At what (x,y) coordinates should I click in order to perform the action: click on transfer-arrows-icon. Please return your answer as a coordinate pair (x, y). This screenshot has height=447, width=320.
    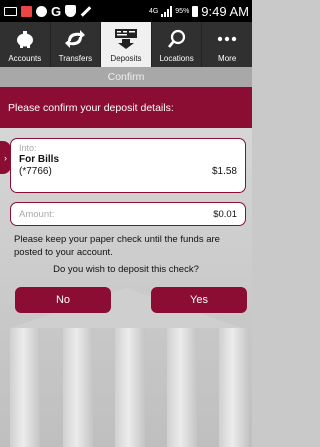
    Looking at the image, I should click on (75, 39).